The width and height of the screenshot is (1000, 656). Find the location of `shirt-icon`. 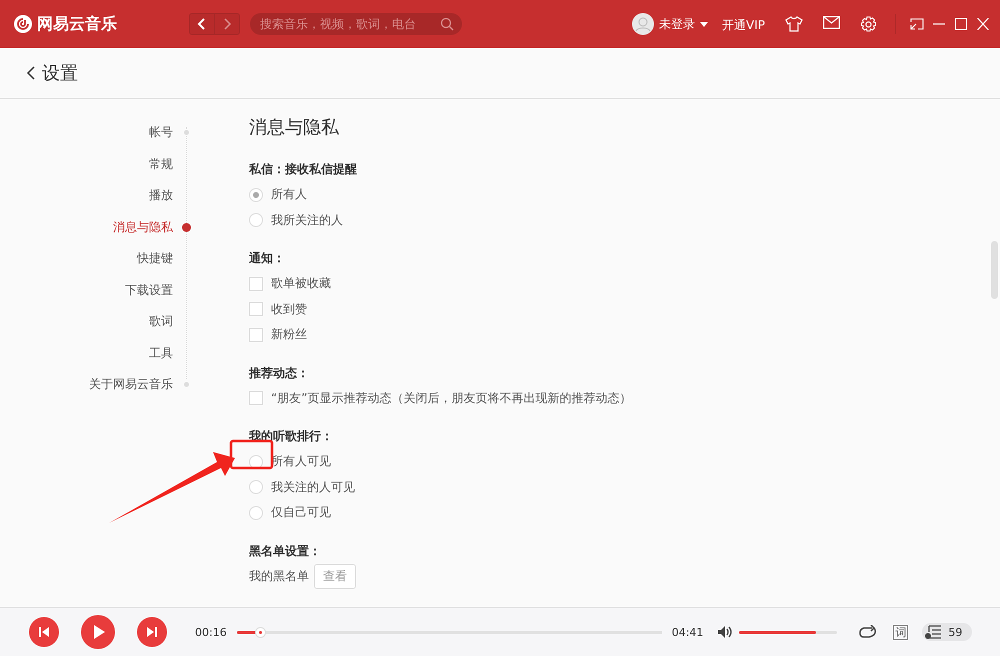

shirt-icon is located at coordinates (794, 24).